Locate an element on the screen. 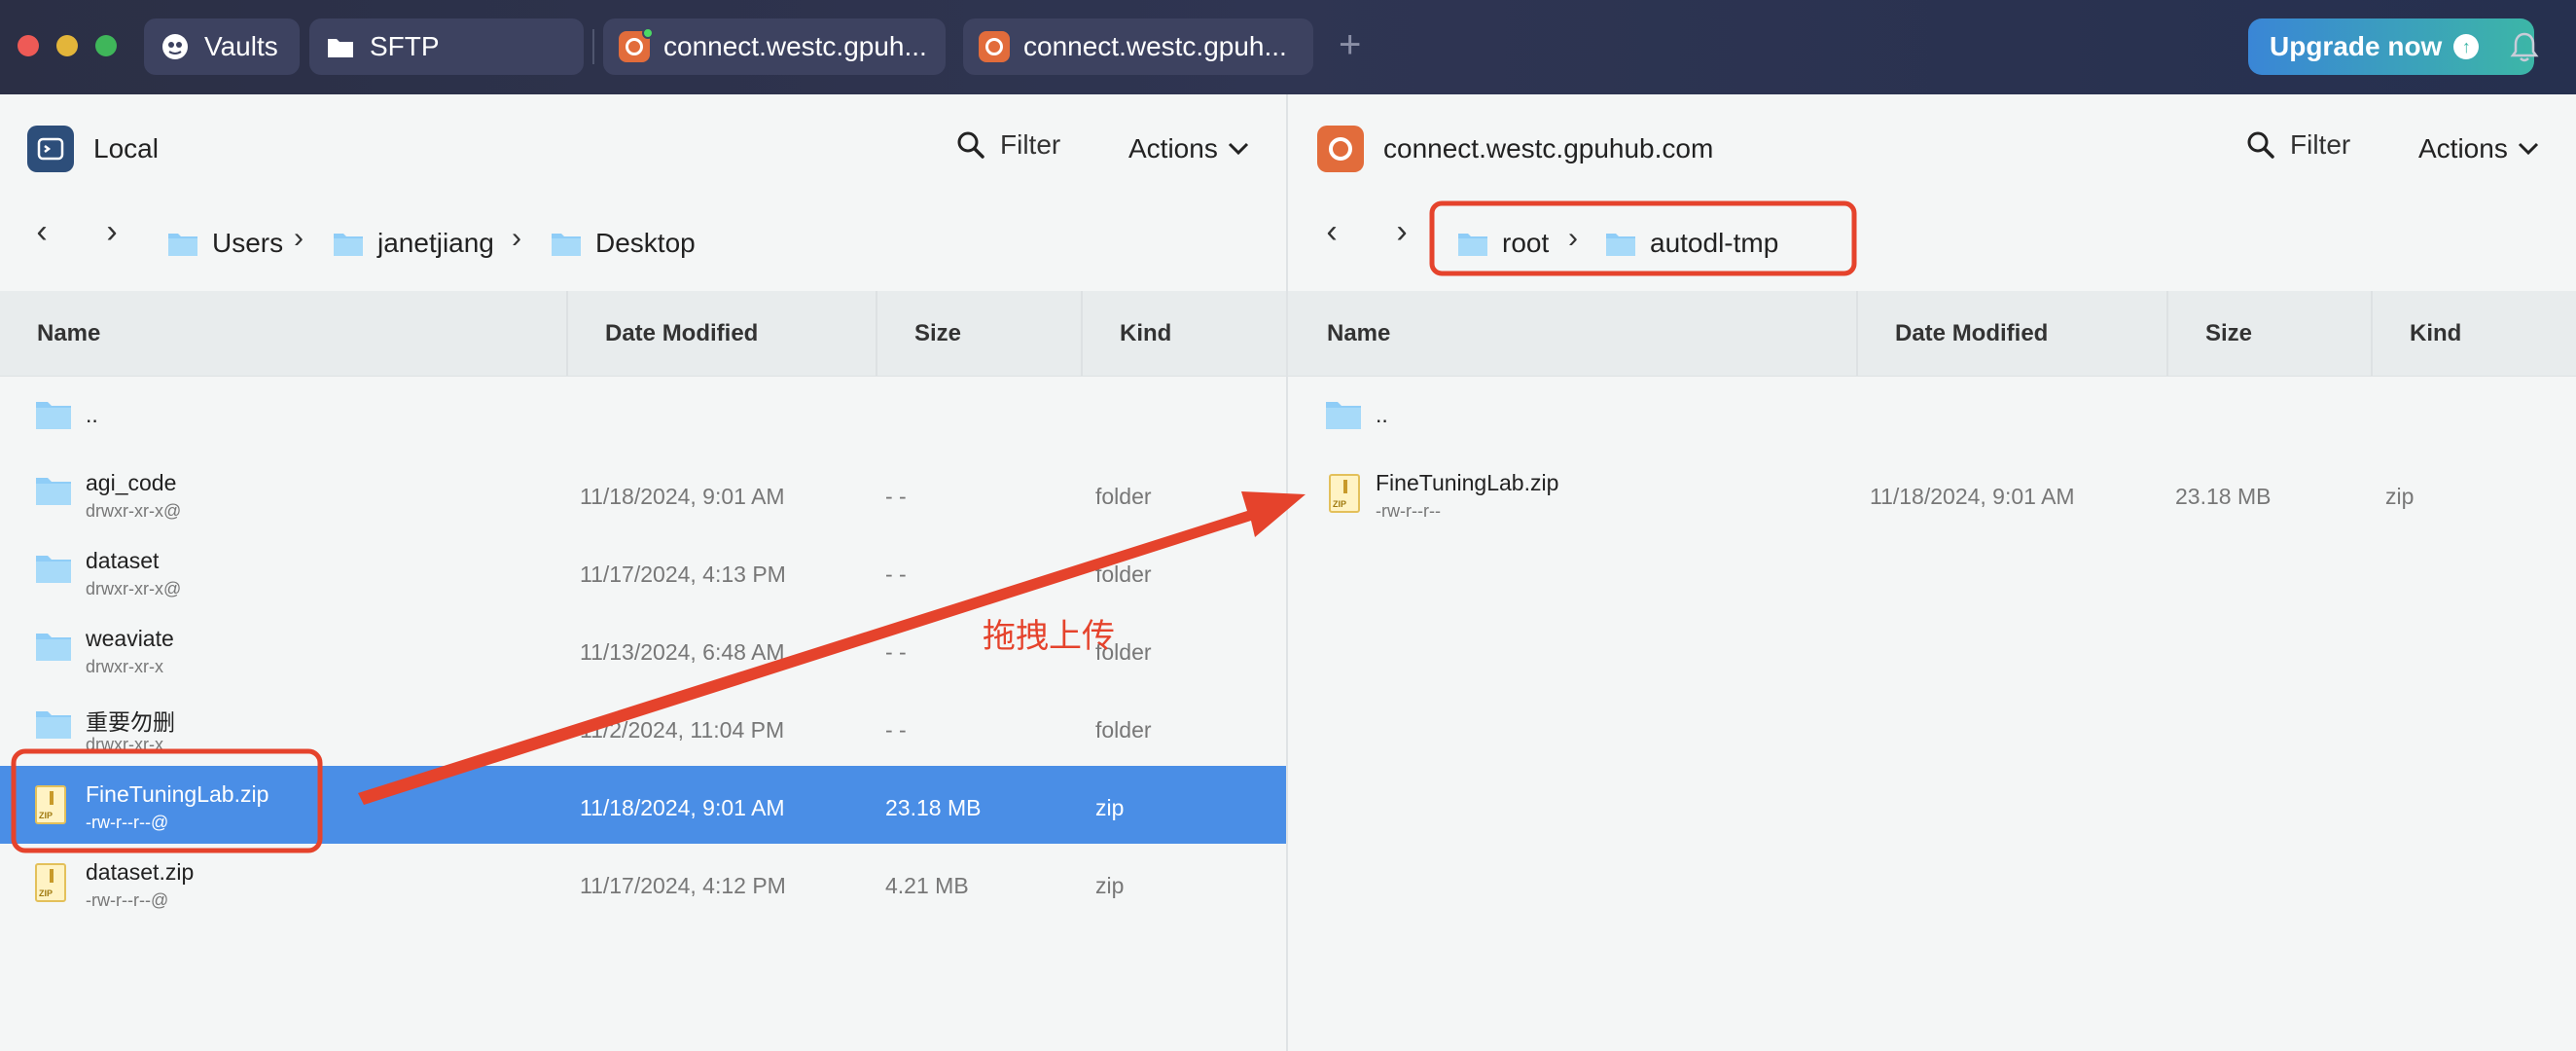 This screenshot has width=2576, height=1051. file-name: weaviate is located at coordinates (130, 638).